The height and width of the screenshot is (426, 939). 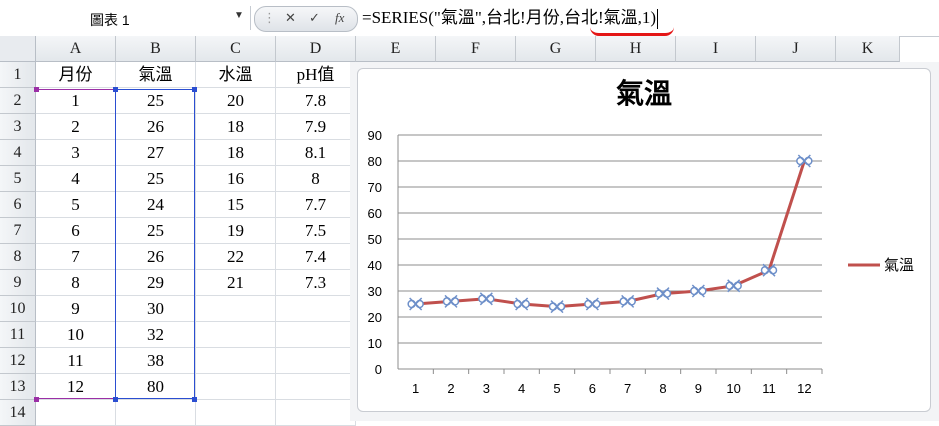 I want to click on row-header-2: 2, so click(x=18, y=101).